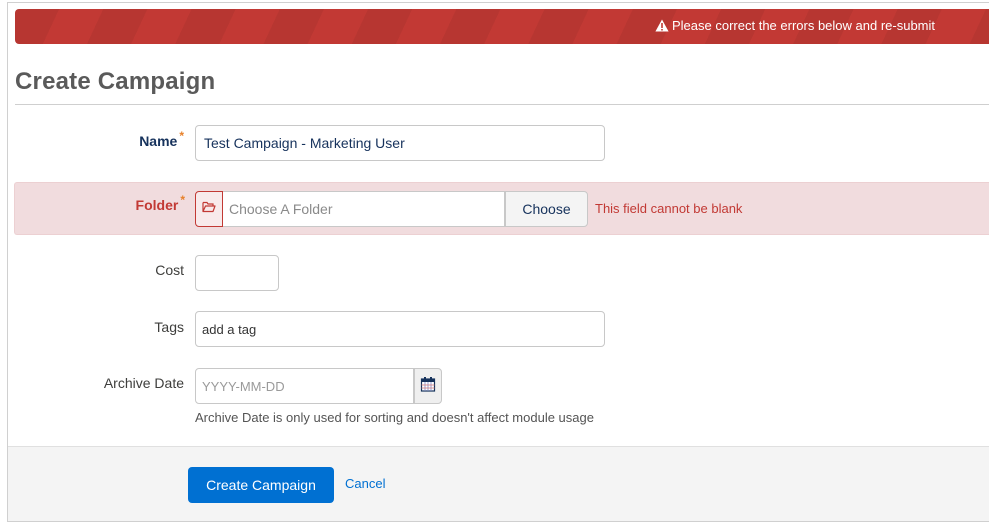  Describe the element at coordinates (502, 104) in the screenshot. I see `title-divider` at that location.